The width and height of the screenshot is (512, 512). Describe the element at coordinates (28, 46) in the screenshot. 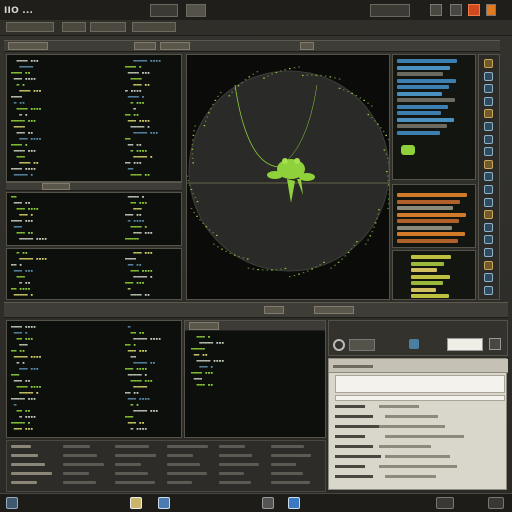

I see `tab-editor` at that location.